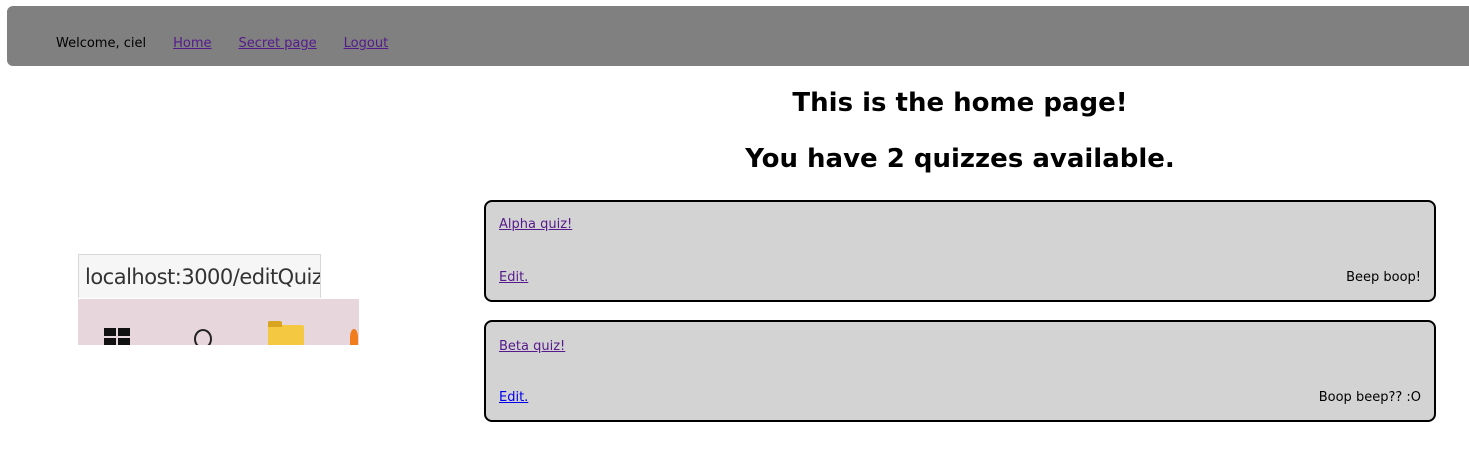 The height and width of the screenshot is (460, 1469). Describe the element at coordinates (960, 159) in the screenshot. I see `quiz-count-heading: You have 2 quizzes available.` at that location.